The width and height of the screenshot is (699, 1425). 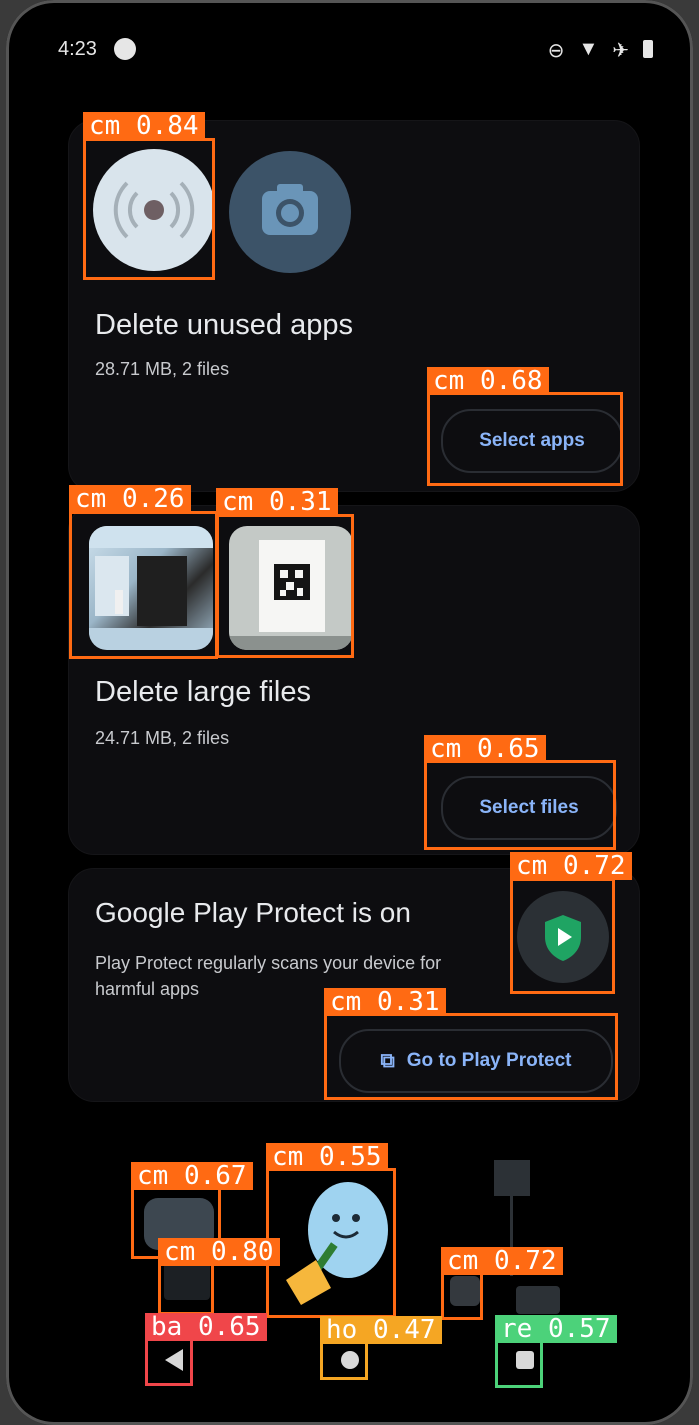 What do you see at coordinates (219, 1252) in the screenshot?
I see `detection-label: cm 0.80` at bounding box center [219, 1252].